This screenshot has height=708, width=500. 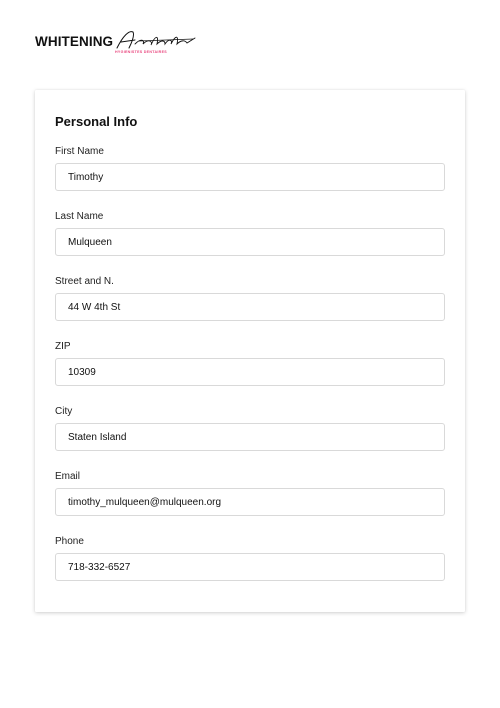 What do you see at coordinates (96, 121) in the screenshot?
I see `section-title: Personal Info` at bounding box center [96, 121].